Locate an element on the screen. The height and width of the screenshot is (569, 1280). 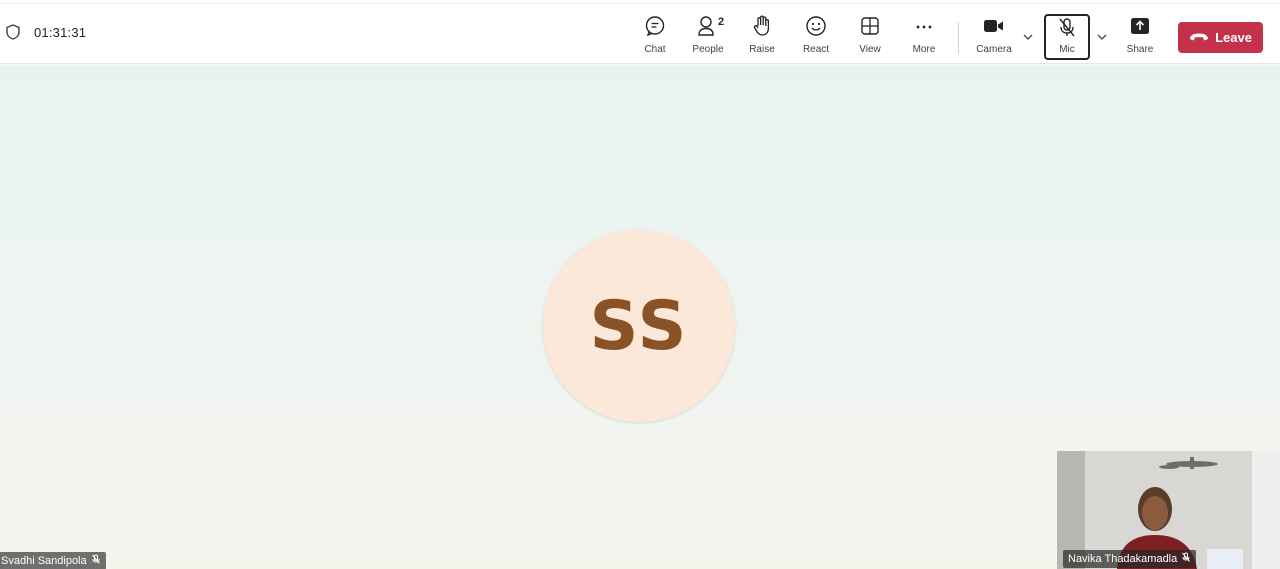
meeting-toolbar: 01:31:31 Chat 2 People Raise React View is located at coordinates (640, 34).